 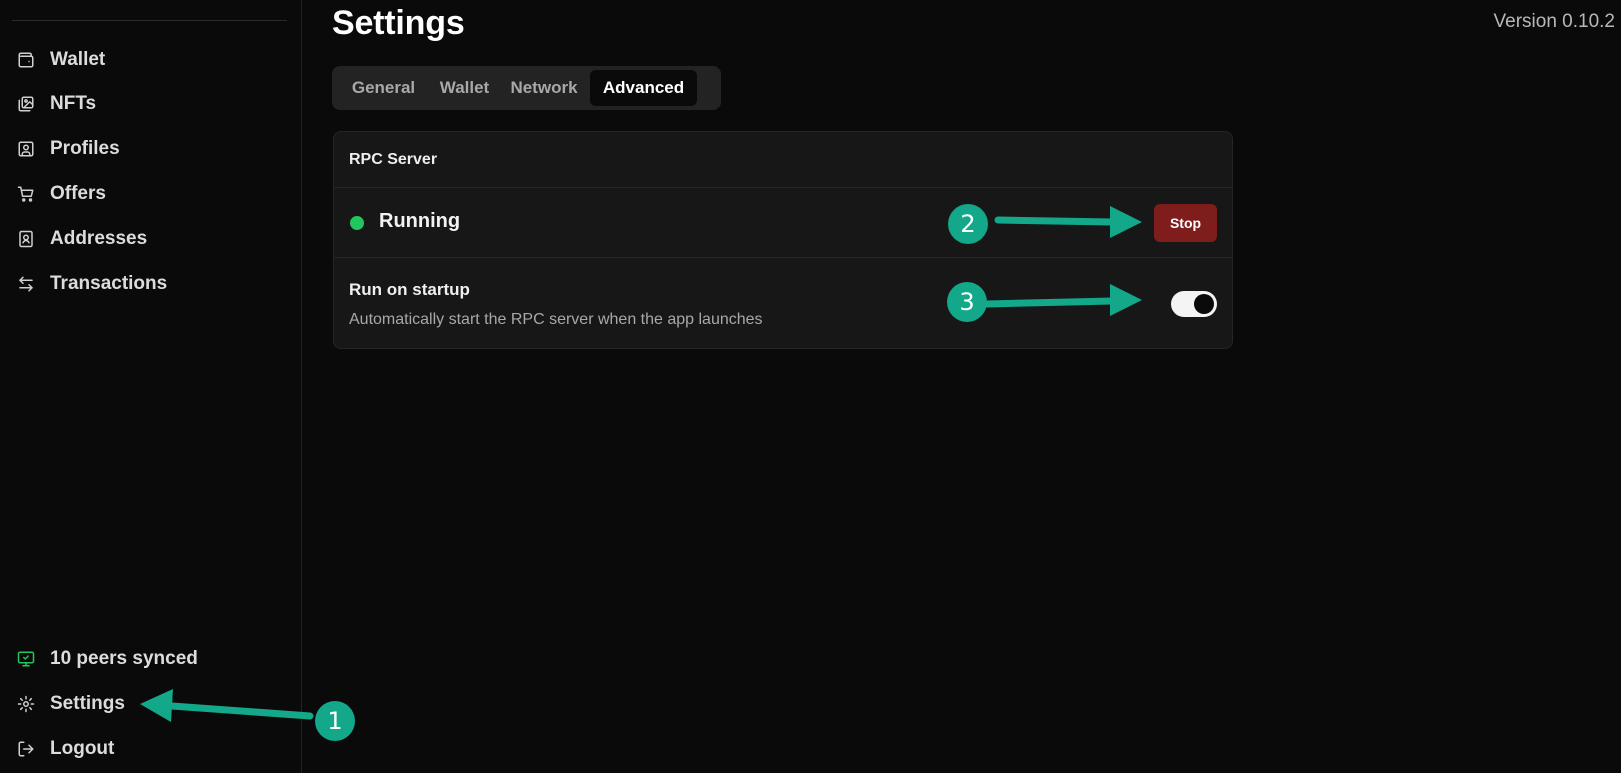 What do you see at coordinates (968, 224) in the screenshot?
I see `annotation-badge-2: 2` at bounding box center [968, 224].